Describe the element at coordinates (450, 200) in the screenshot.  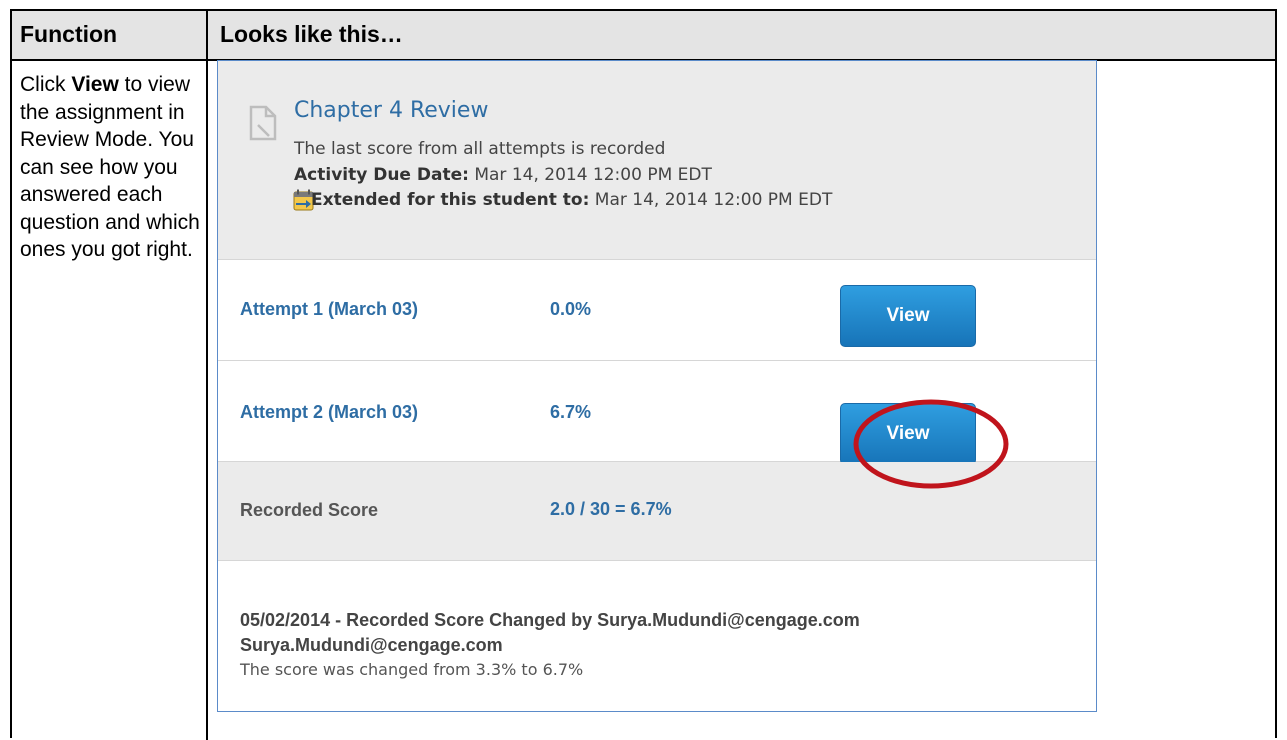
I see `extended-label: Extended for this student to:` at that location.